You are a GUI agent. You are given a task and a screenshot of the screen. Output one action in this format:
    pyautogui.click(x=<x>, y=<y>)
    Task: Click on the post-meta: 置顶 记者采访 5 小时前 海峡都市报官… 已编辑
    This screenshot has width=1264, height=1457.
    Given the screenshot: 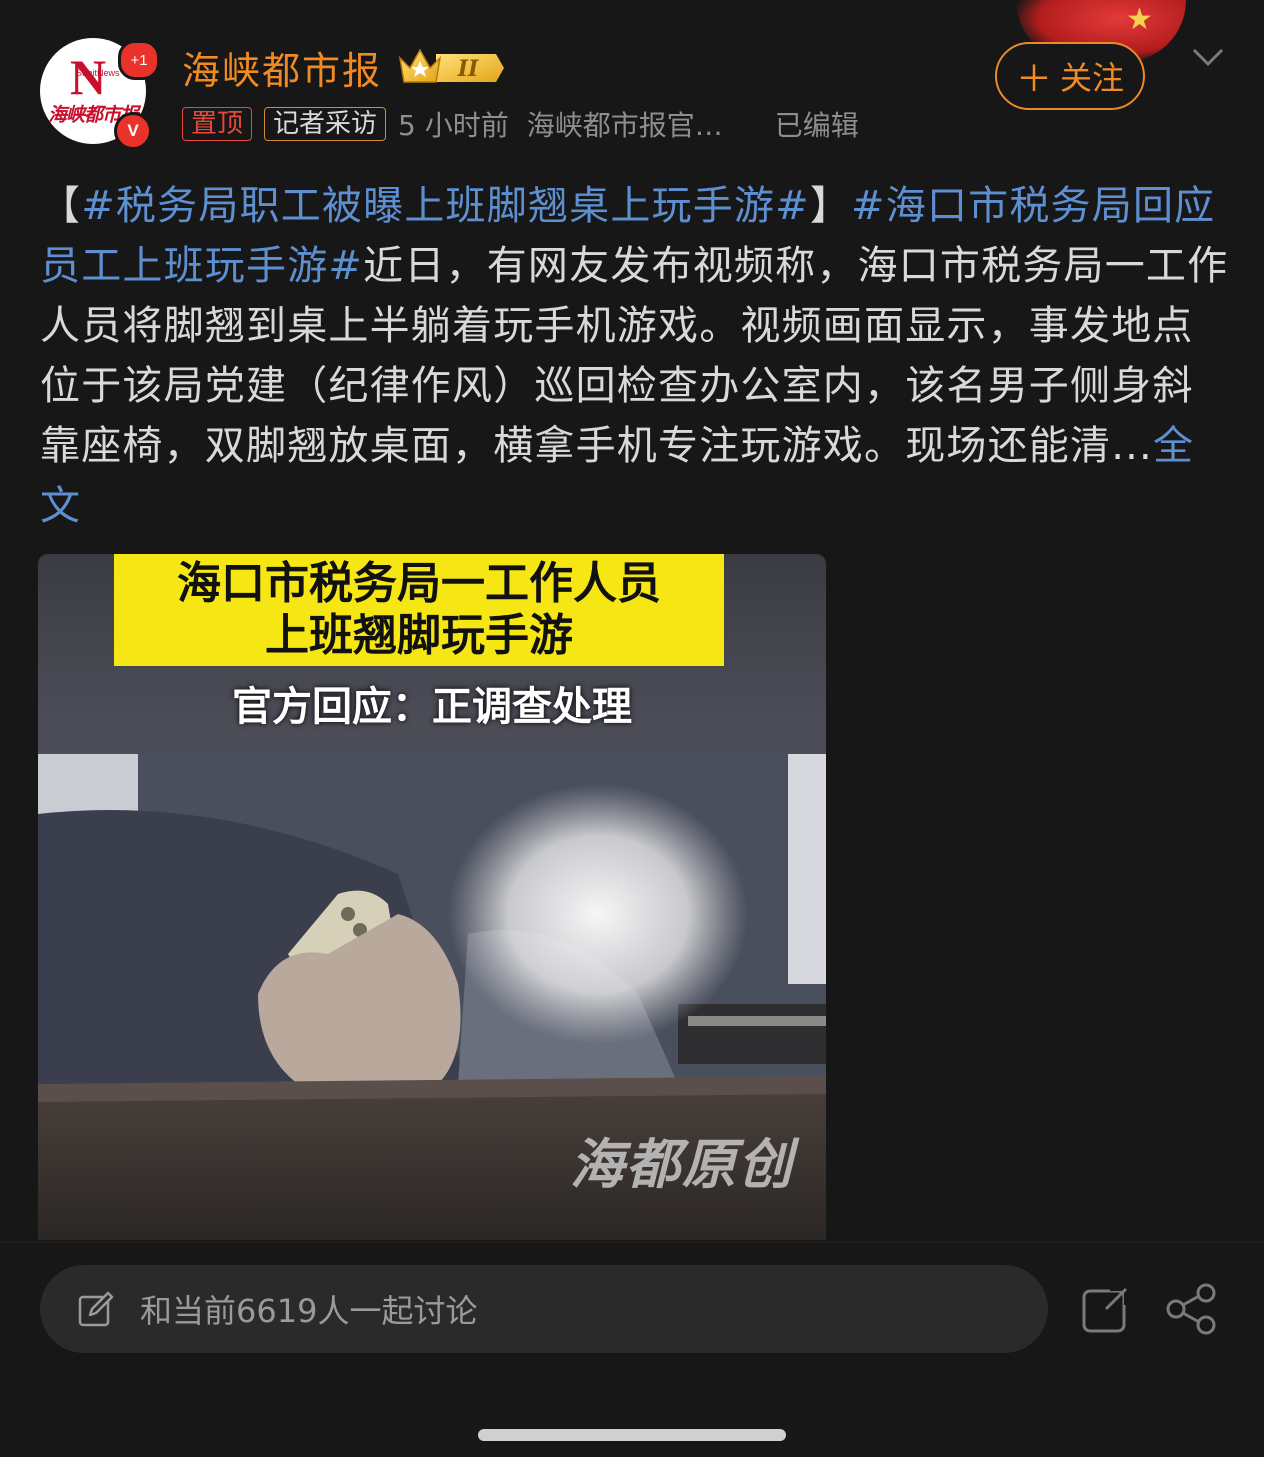 What is the action you would take?
    pyautogui.click(x=520, y=124)
    